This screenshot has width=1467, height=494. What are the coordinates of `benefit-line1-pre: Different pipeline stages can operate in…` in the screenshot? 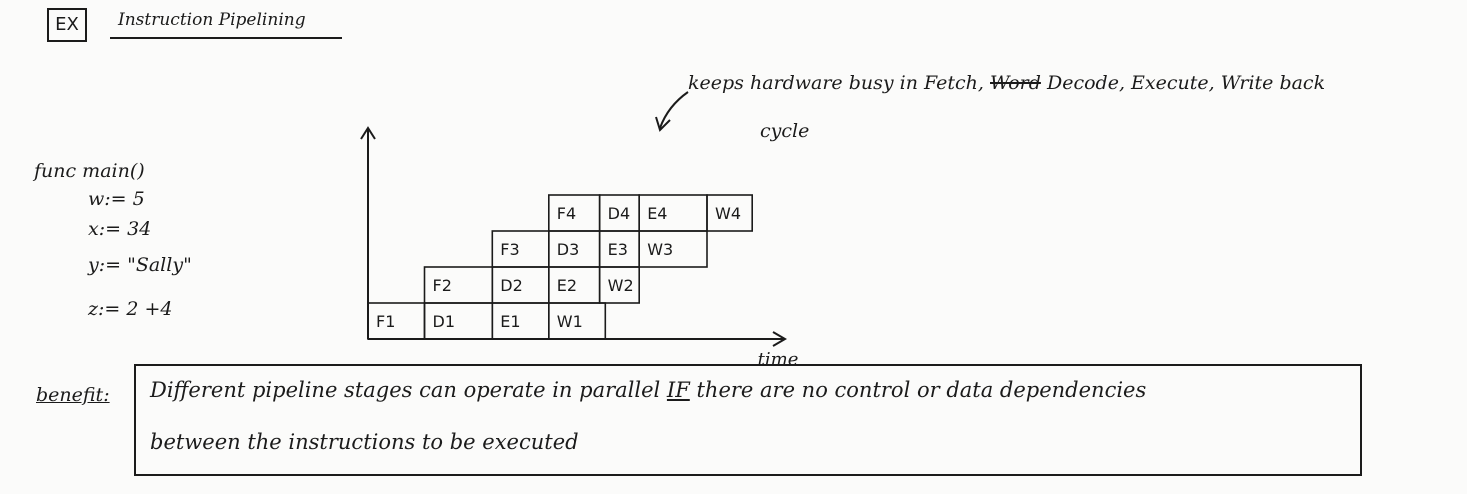 It's located at (405, 390).